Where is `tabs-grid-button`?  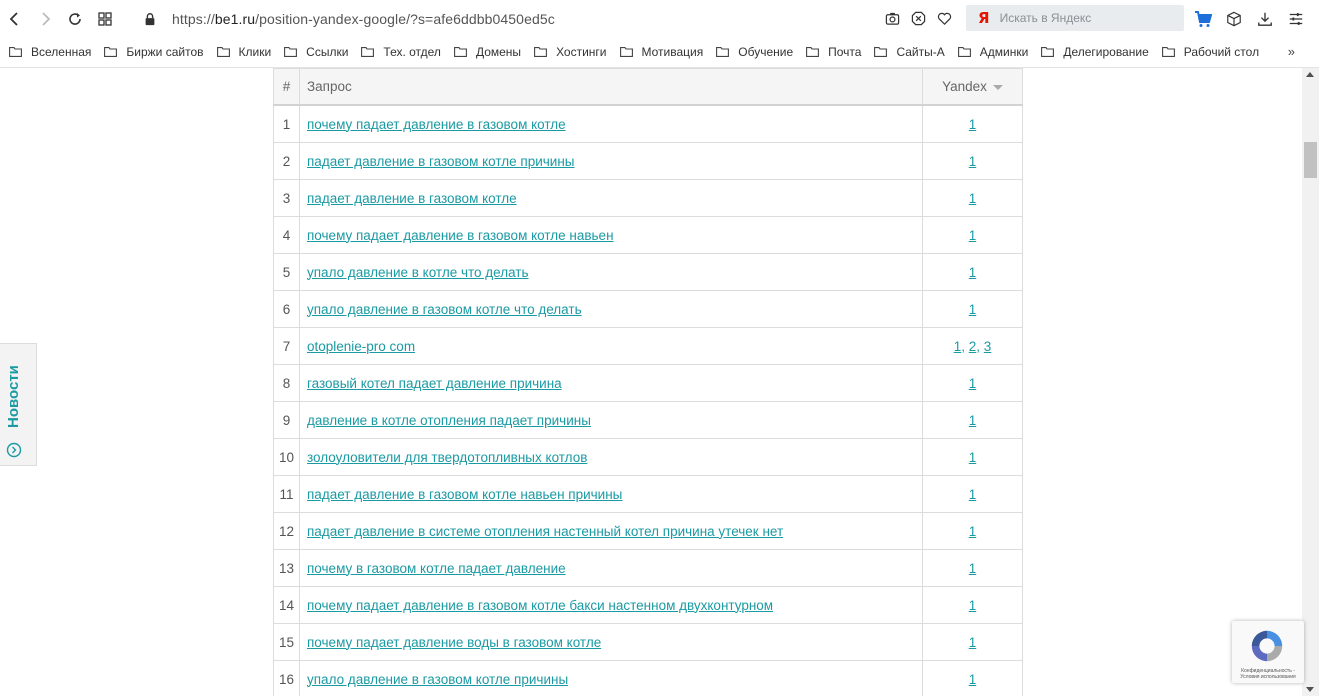
tabs-grid-button is located at coordinates (105, 18).